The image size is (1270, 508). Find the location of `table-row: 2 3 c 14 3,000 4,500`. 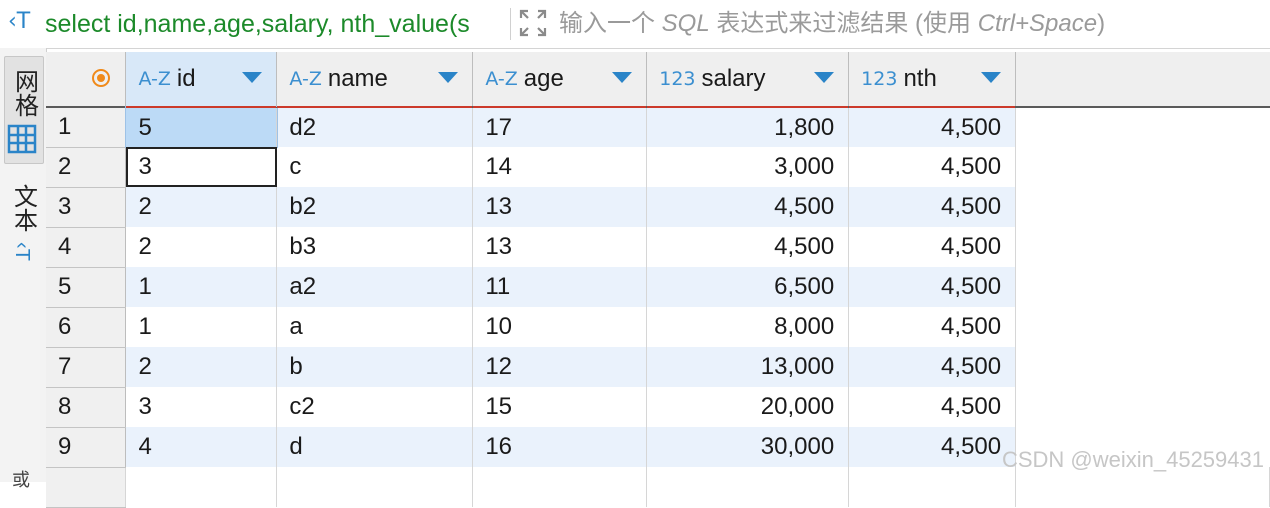

table-row: 2 3 c 14 3,000 4,500 is located at coordinates (658, 167).